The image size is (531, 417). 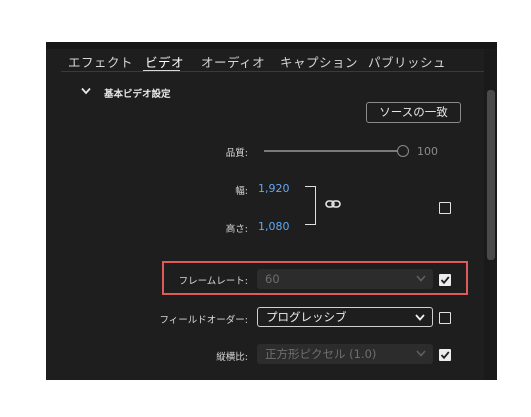 I want to click on field-order-dropdown: プログレッシブ, so click(x=345, y=317).